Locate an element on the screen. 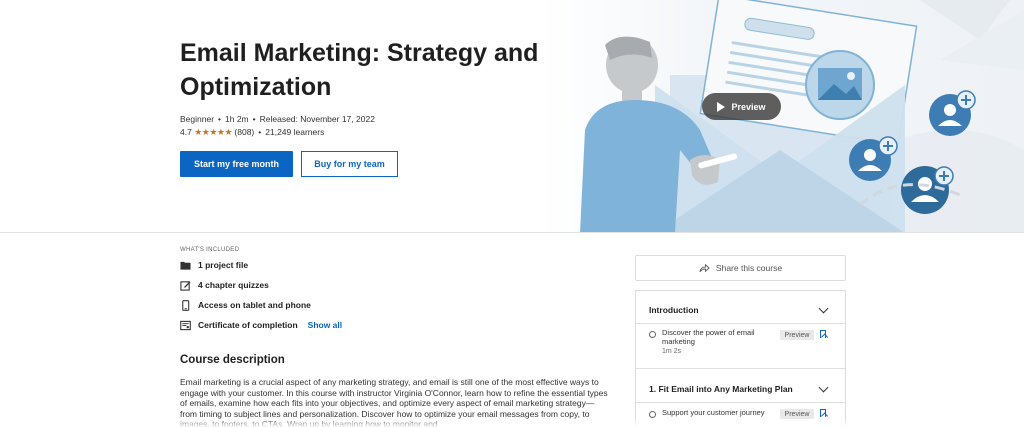 The height and width of the screenshot is (427, 1024). review-count: (808) is located at coordinates (244, 132).